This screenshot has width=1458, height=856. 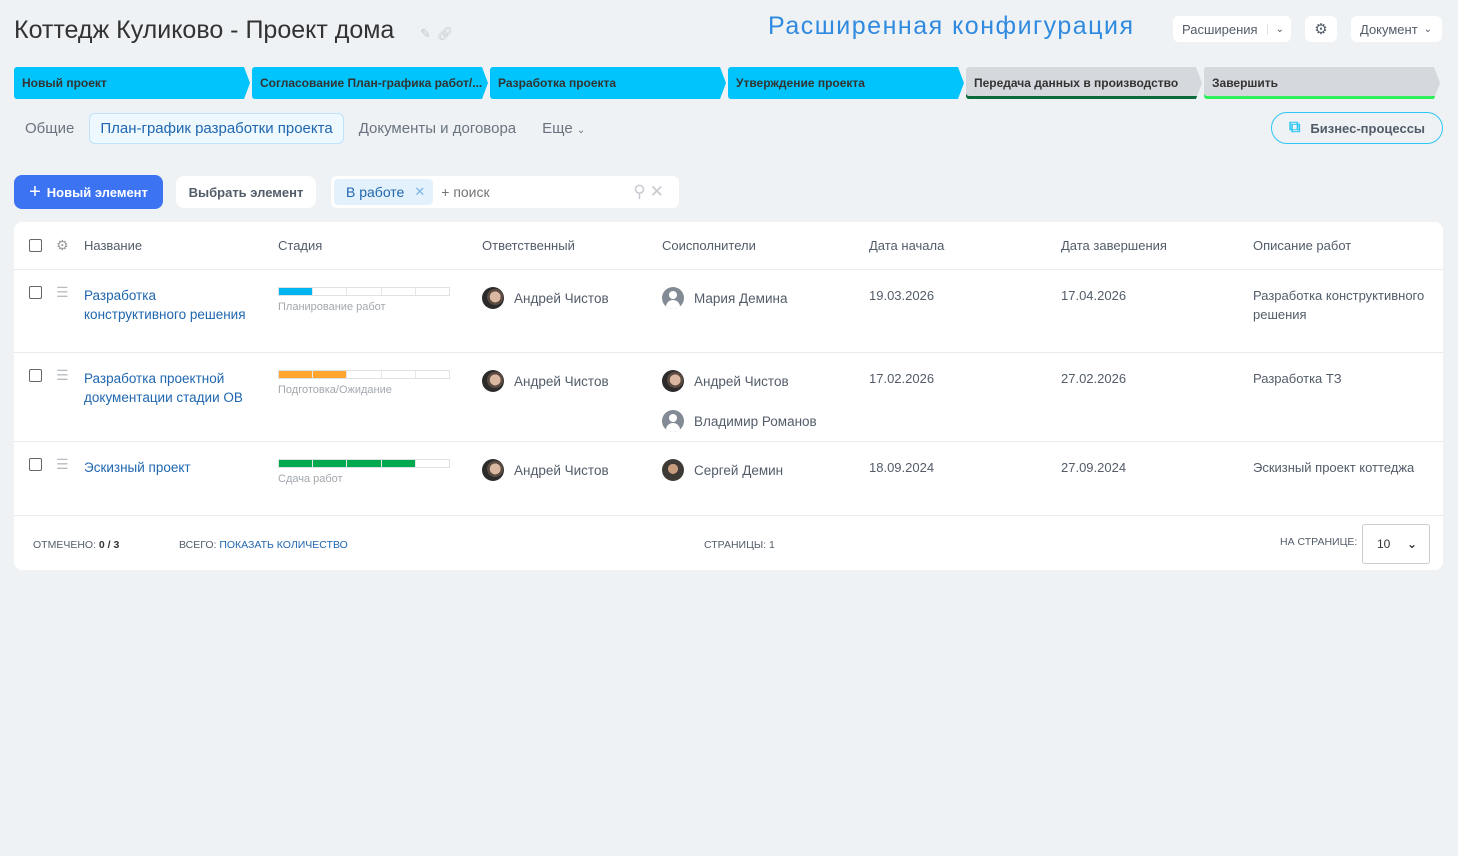 What do you see at coordinates (380, 245) in the screenshot?
I see `col-stage: Стадия` at bounding box center [380, 245].